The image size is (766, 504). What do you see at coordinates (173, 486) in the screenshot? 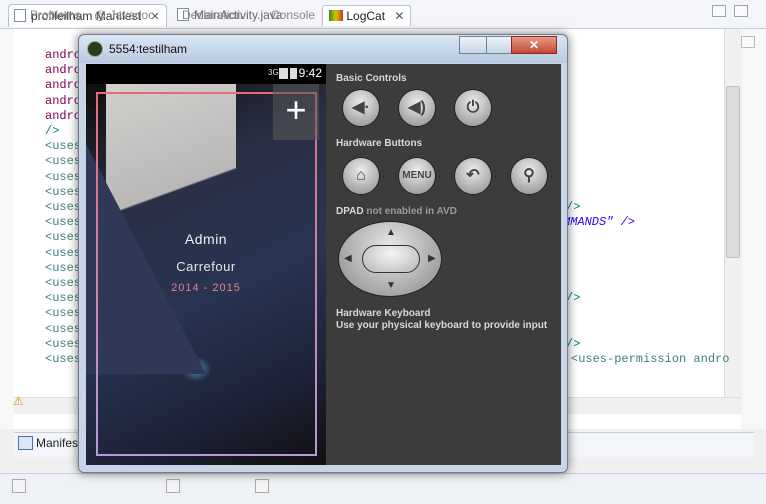
I see `declaration-icon` at bounding box center [173, 486].